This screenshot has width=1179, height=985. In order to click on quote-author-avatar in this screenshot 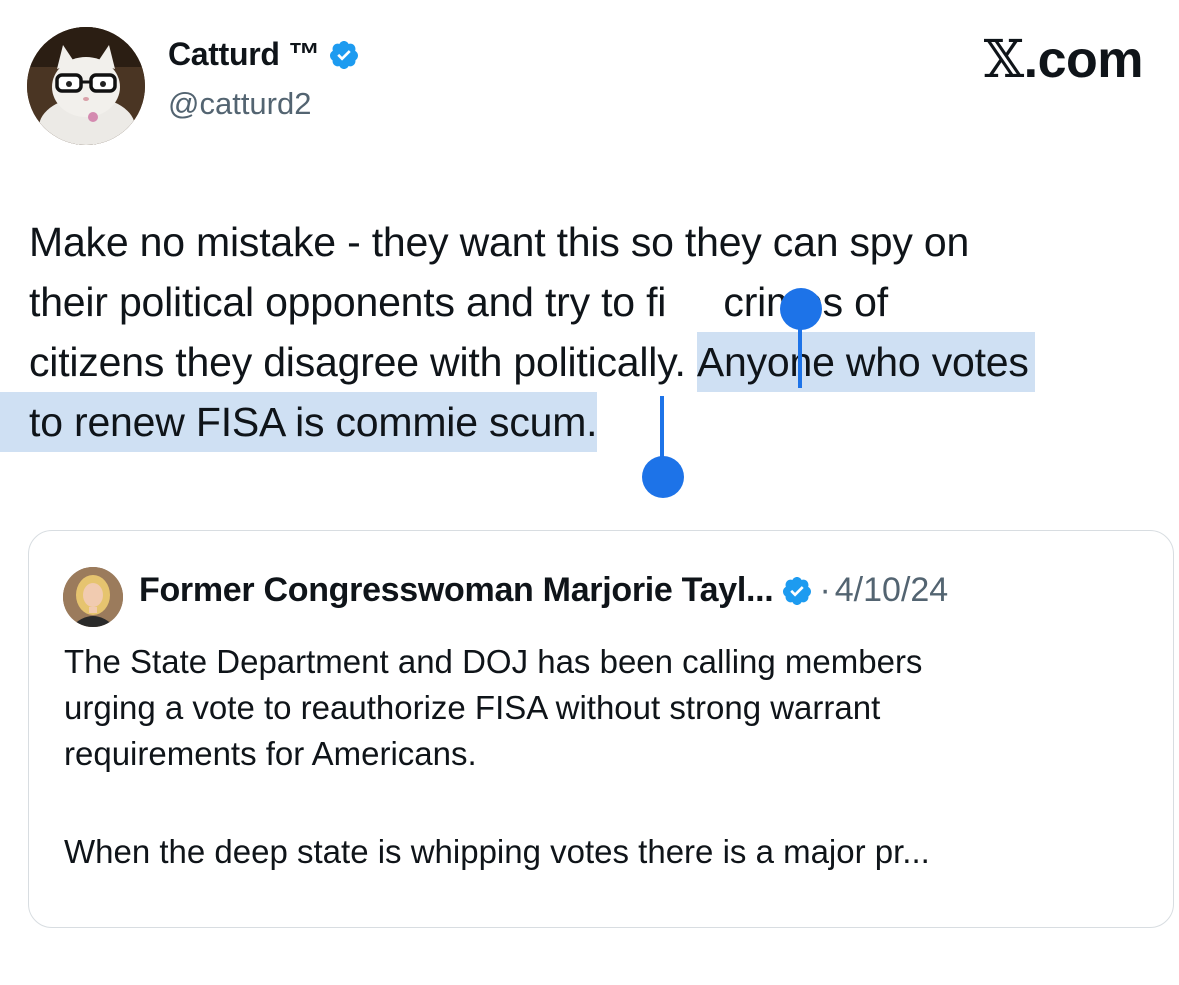, I will do `click(93, 597)`.